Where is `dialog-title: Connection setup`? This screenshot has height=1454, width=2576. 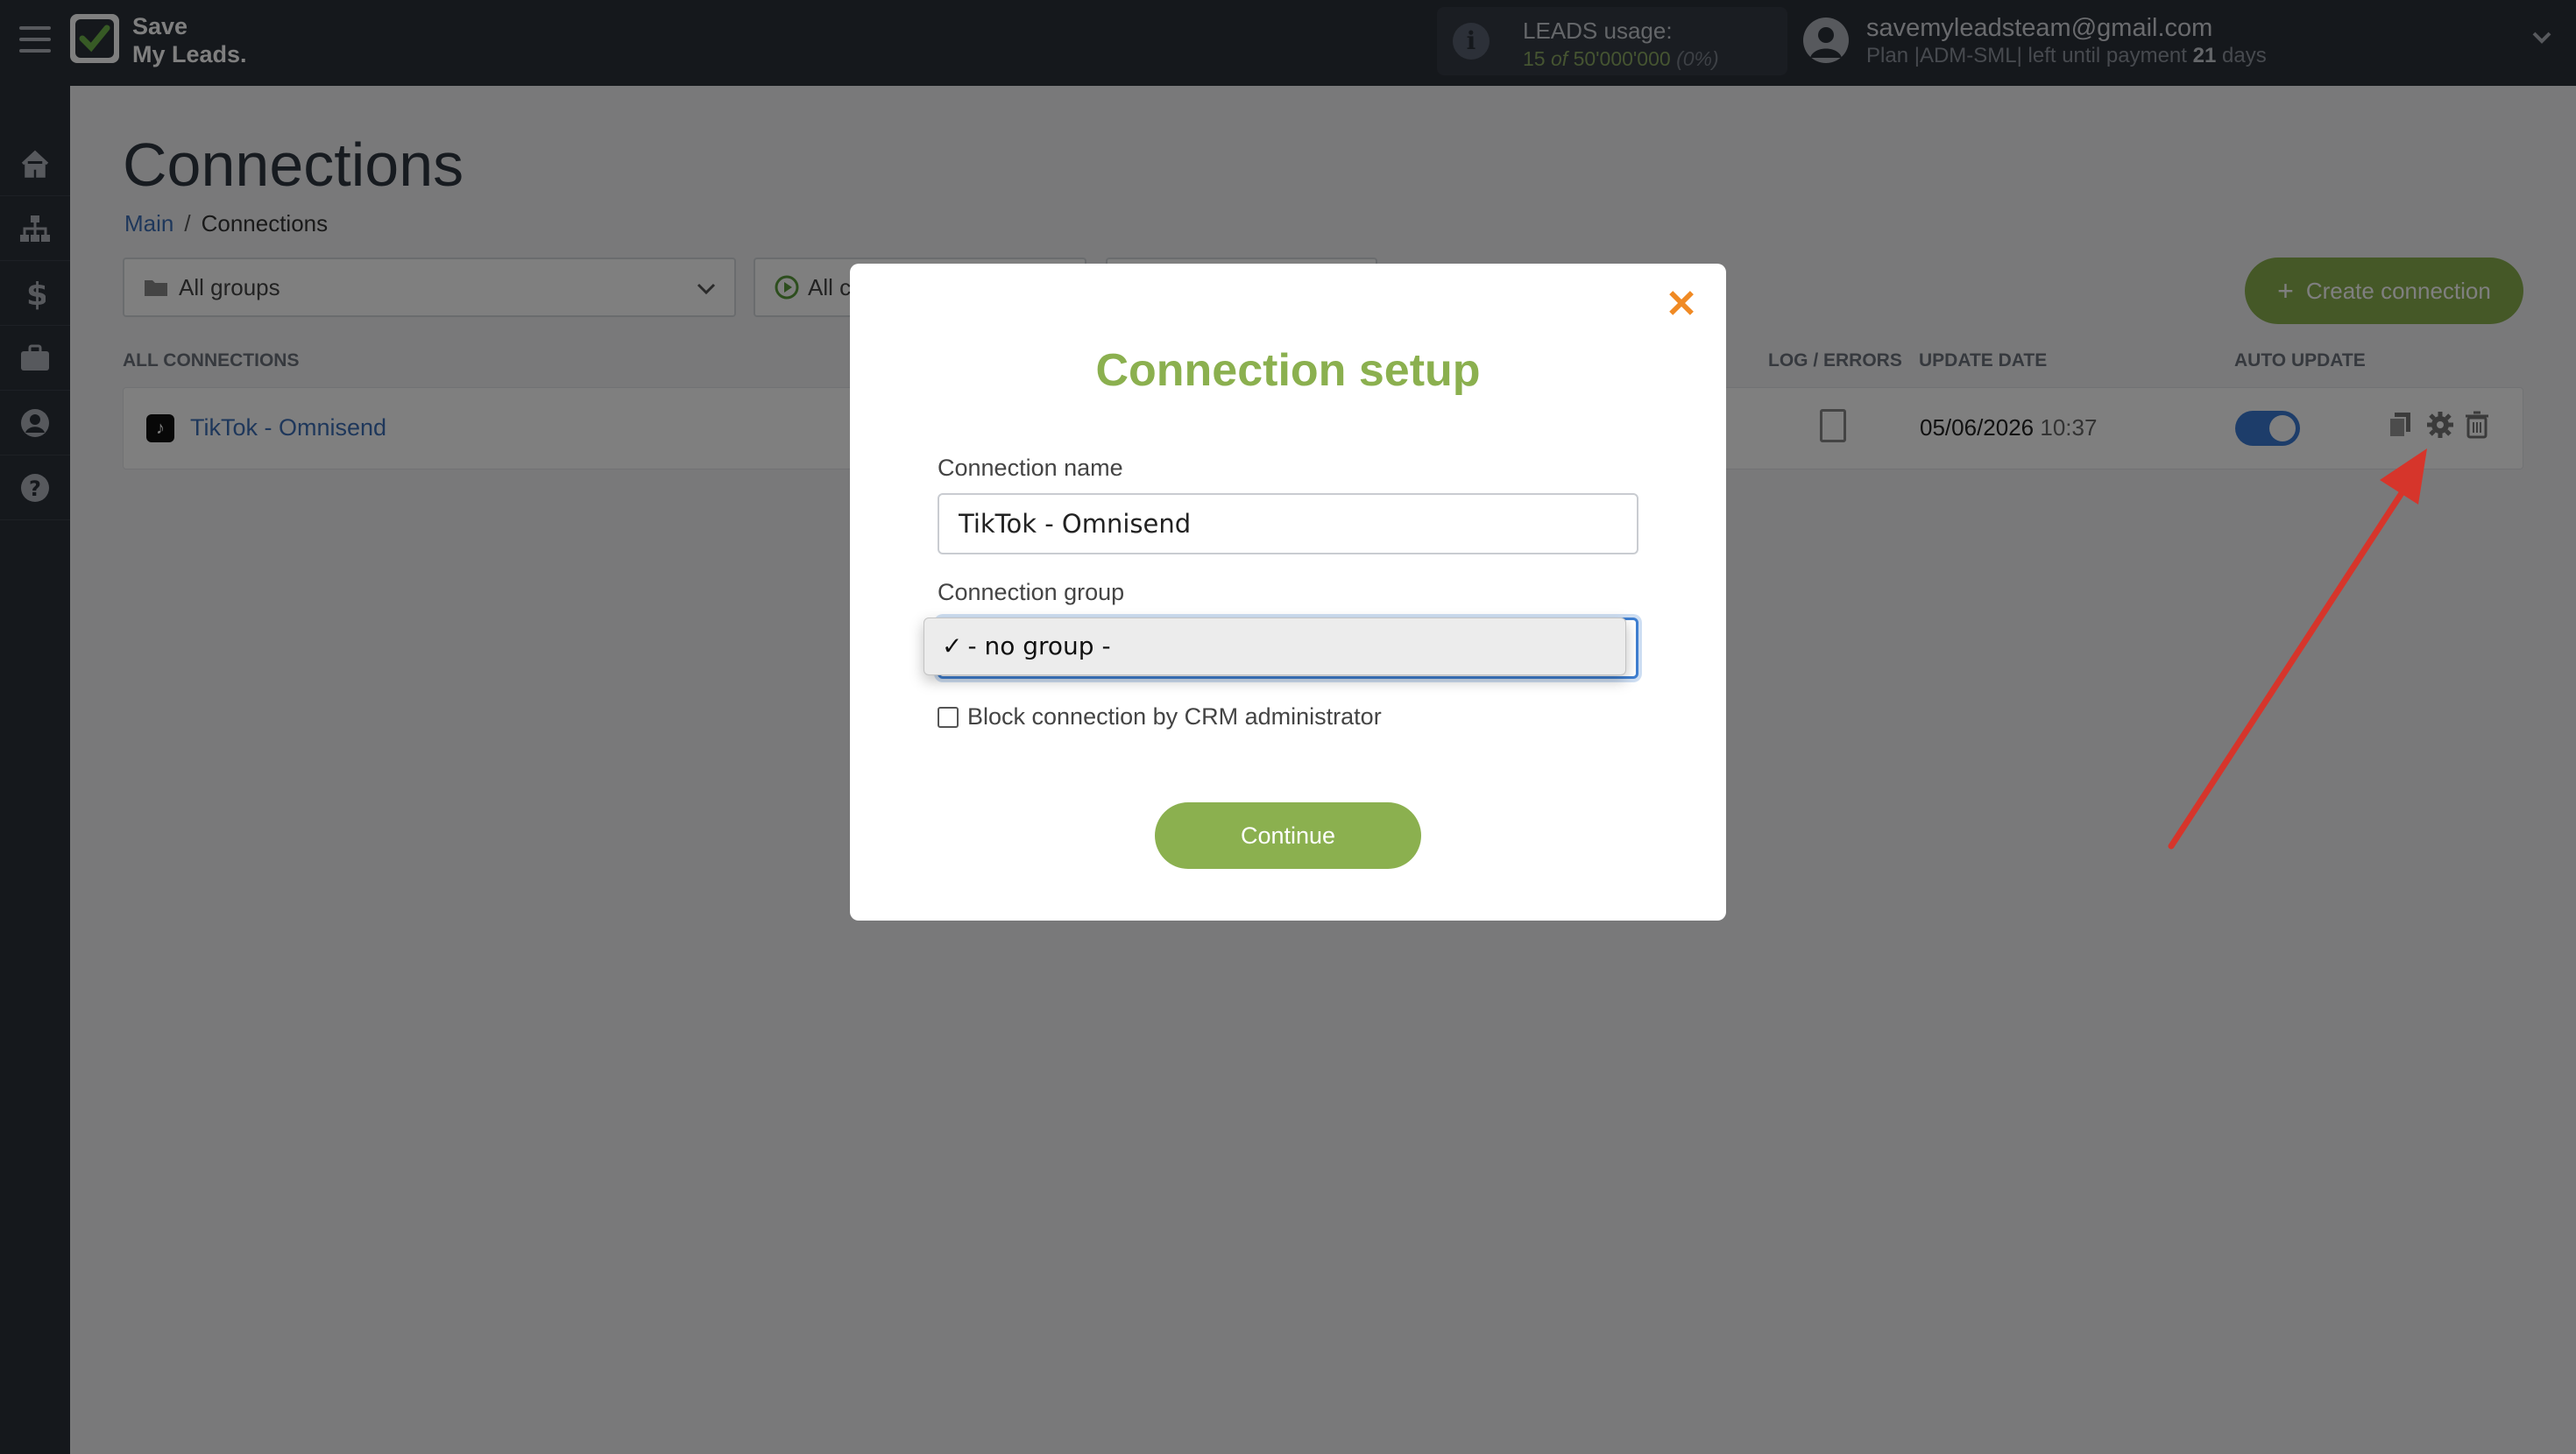
dialog-title: Connection setup is located at coordinates (1288, 370).